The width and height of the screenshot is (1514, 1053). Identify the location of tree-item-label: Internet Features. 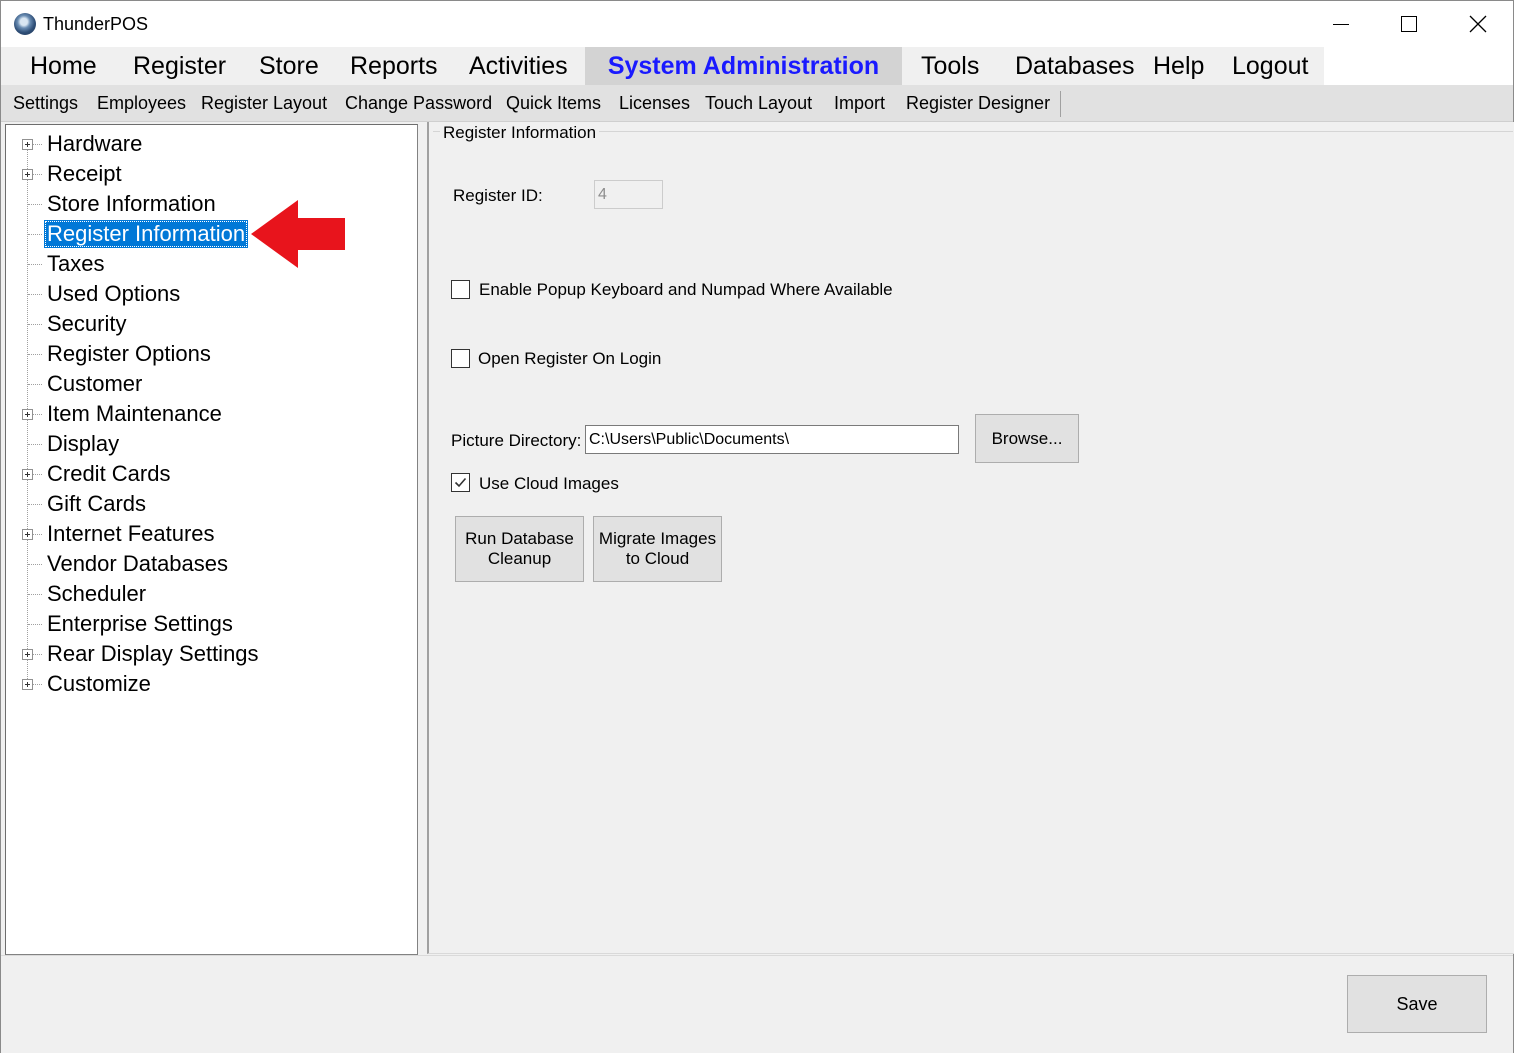
(131, 534).